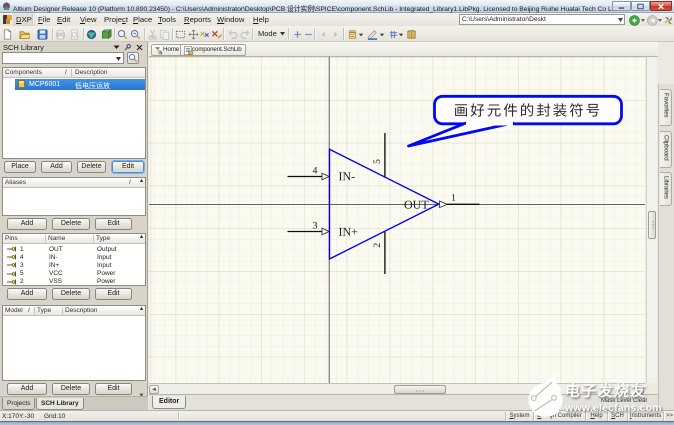 The image size is (674, 425). What do you see at coordinates (103, 238) in the screenshot?
I see `pins-type-col: Type` at bounding box center [103, 238].